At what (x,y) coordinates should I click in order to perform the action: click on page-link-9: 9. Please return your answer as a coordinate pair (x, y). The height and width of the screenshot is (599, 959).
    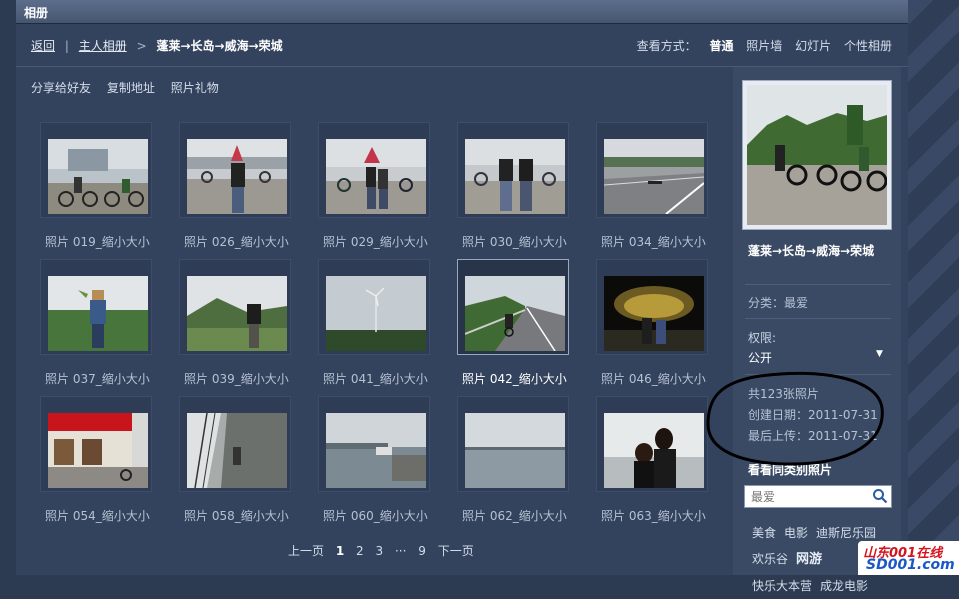
    Looking at the image, I should click on (422, 551).